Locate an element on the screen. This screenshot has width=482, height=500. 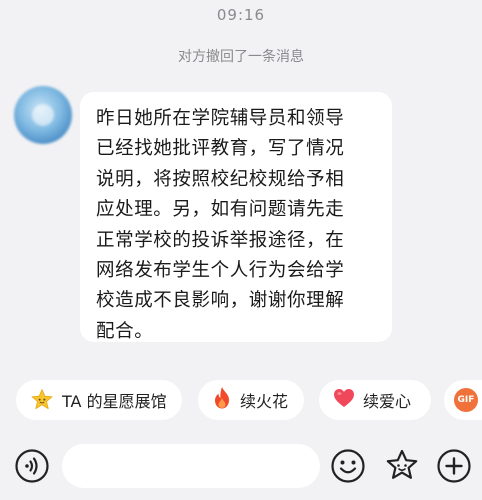
continue-love-chip: 续爱心 is located at coordinates (375, 400).